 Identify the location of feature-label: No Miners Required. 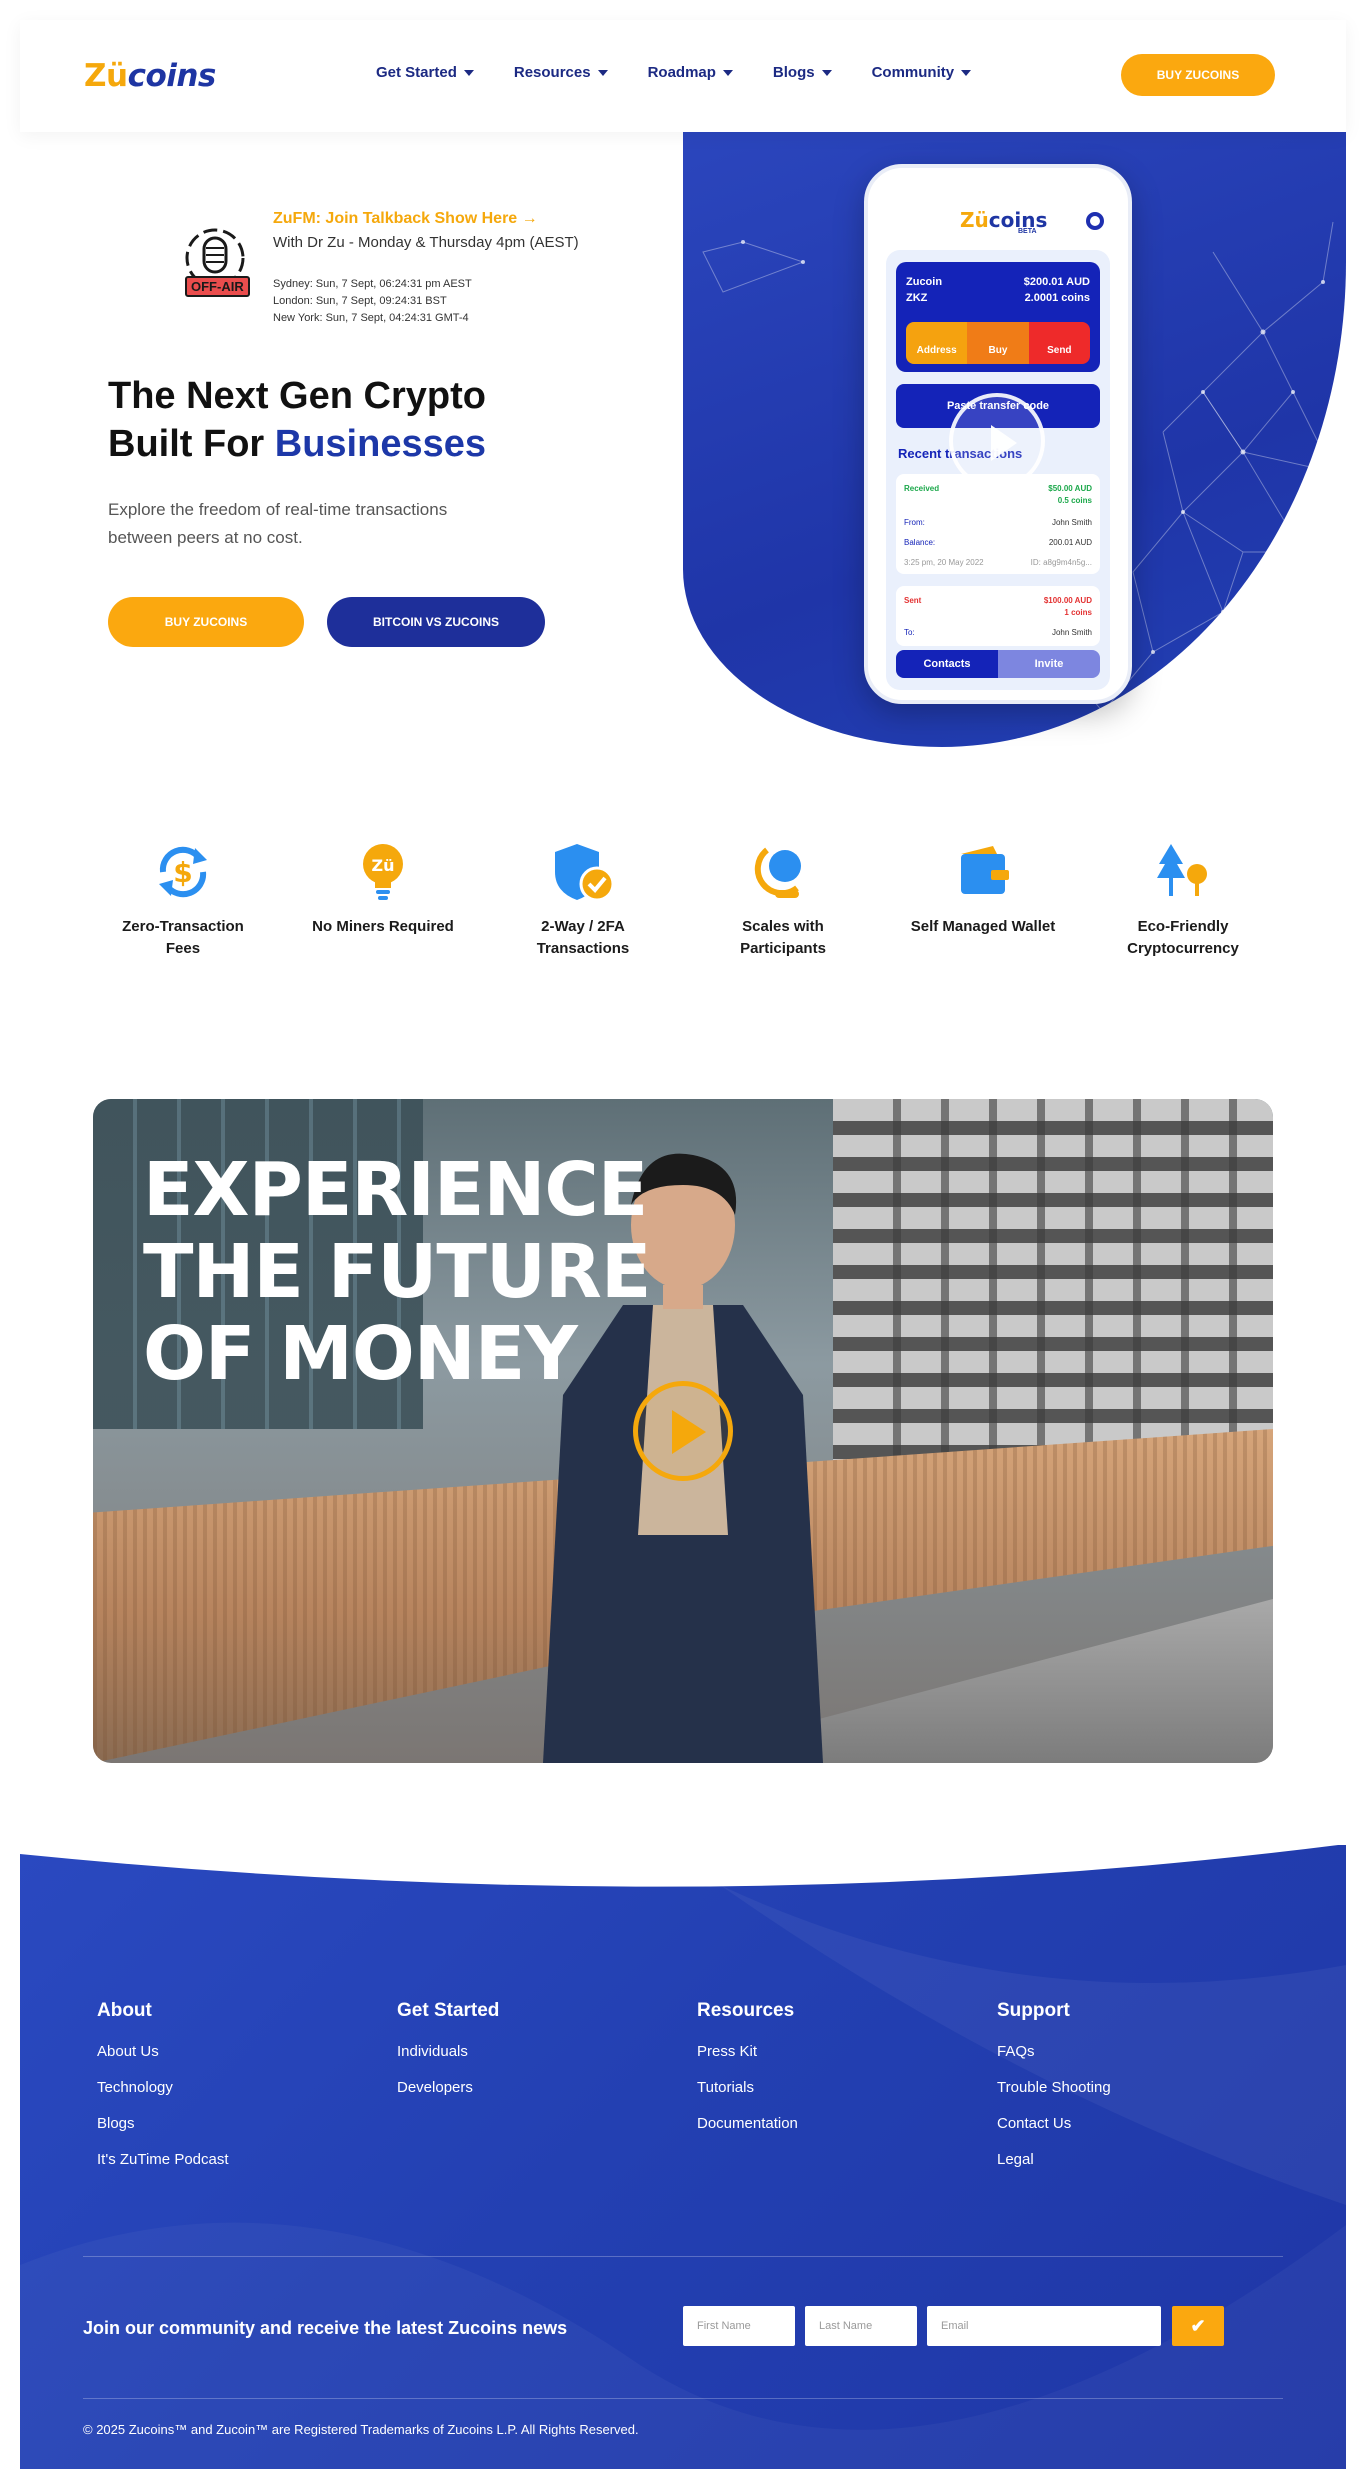
(383, 926).